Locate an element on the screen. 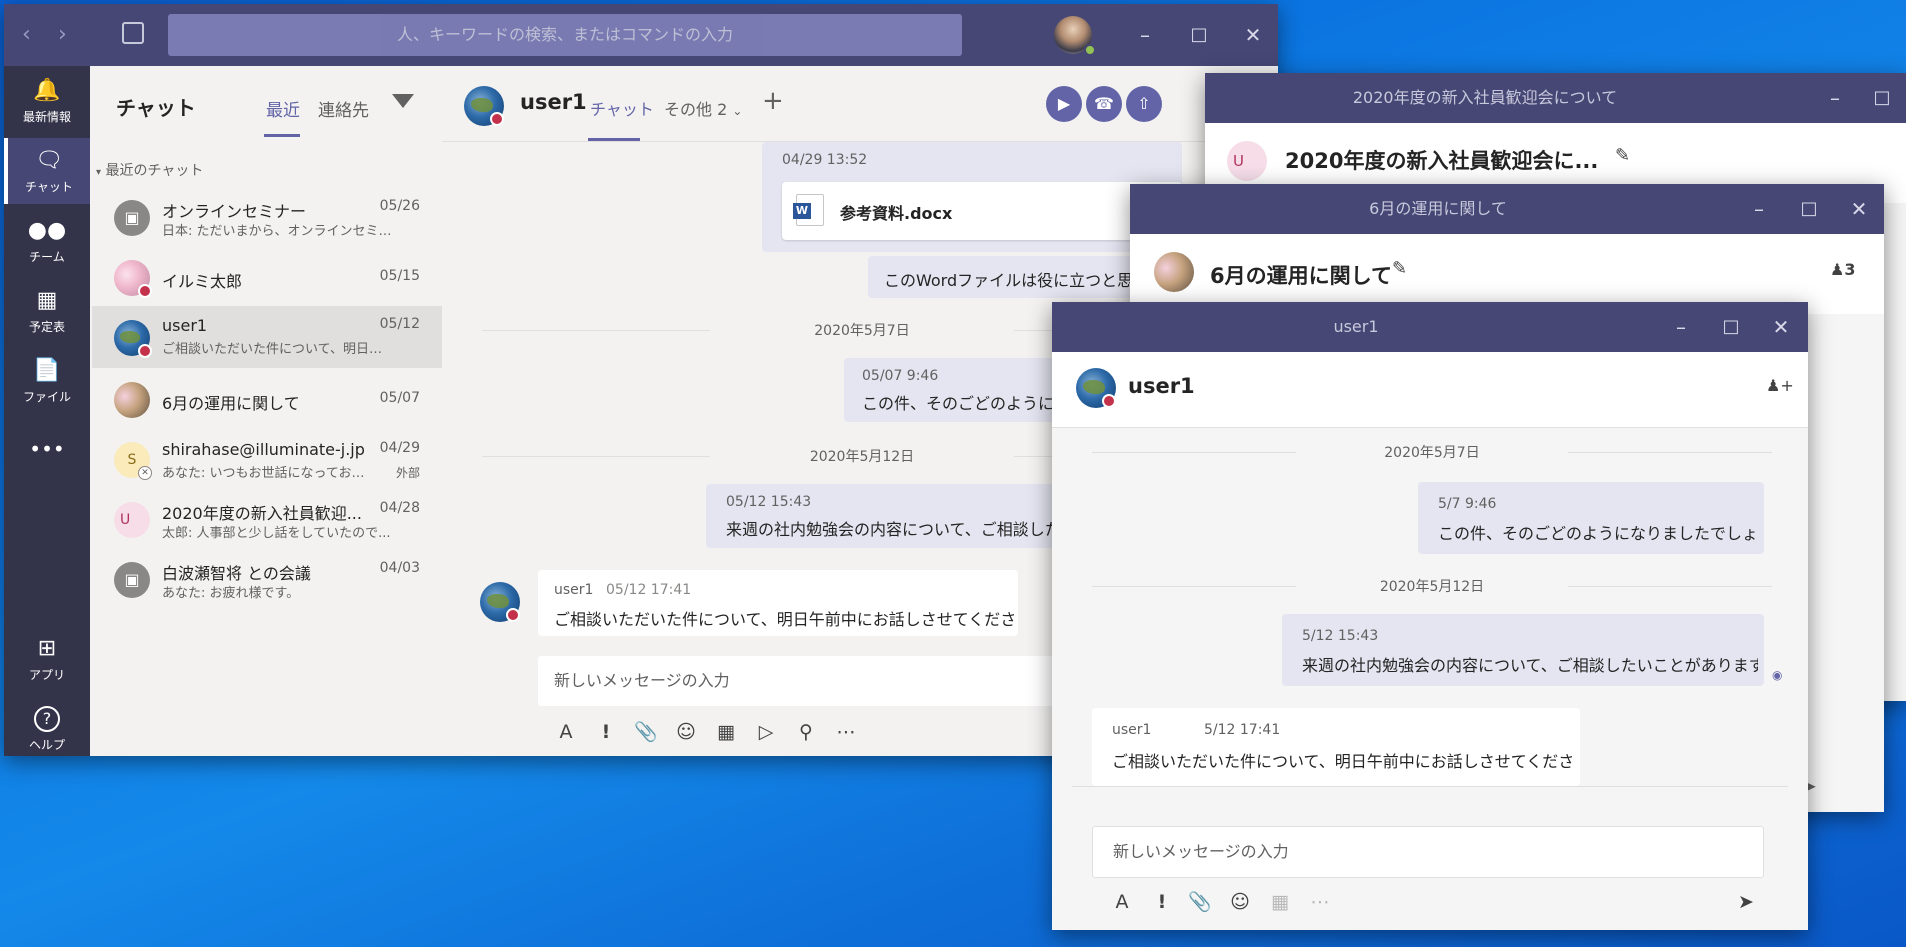  message-time: 5/12 15:43 is located at coordinates (1340, 636).